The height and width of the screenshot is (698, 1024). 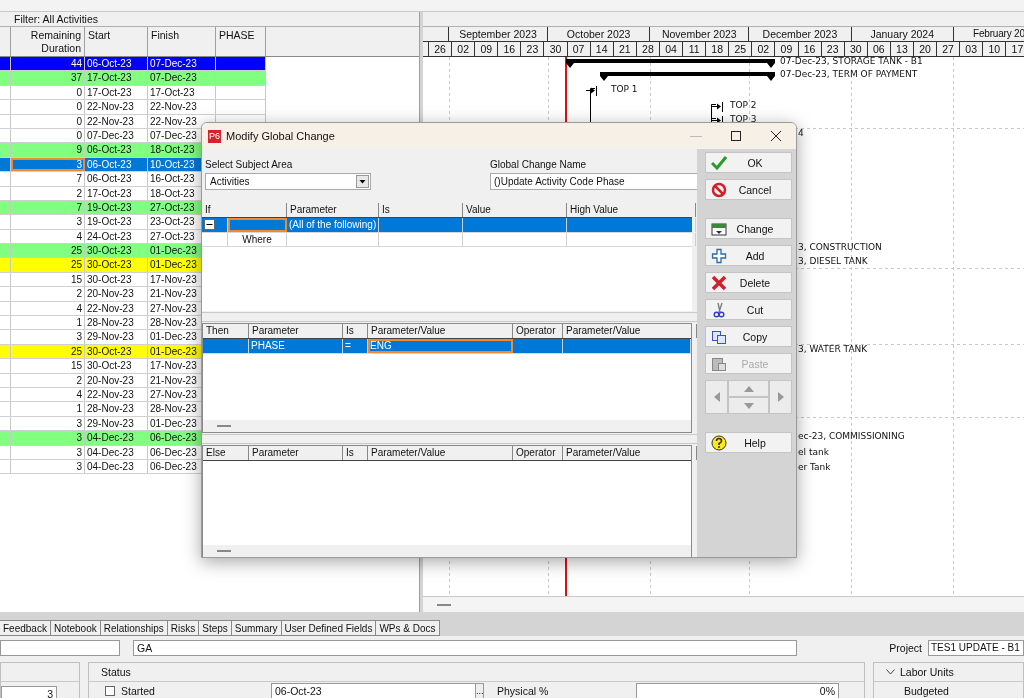 What do you see at coordinates (48, 41) in the screenshot?
I see `column-header: Remaining Duration` at bounding box center [48, 41].